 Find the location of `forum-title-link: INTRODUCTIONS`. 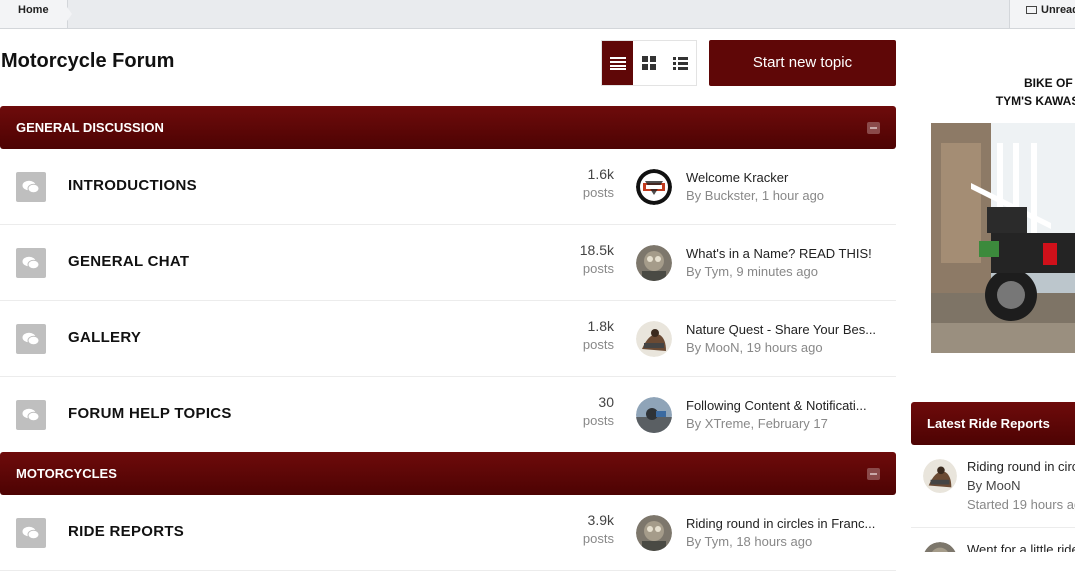

forum-title-link: INTRODUCTIONS is located at coordinates (132, 185).